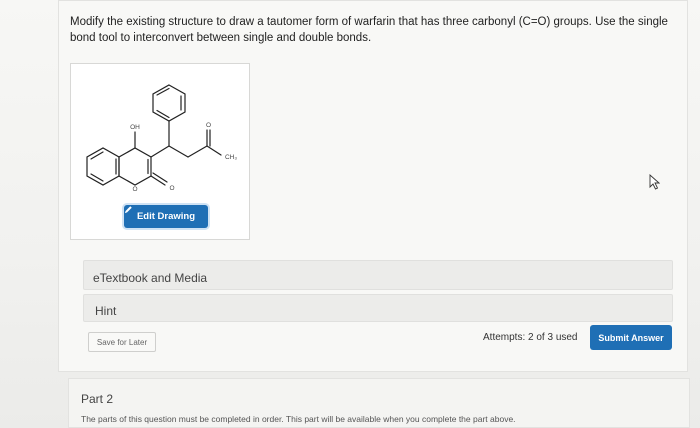 Image resolution: width=700 pixels, height=428 pixels. Describe the element at coordinates (134, 189) in the screenshot. I see `ring-oxygen-label: O` at that location.